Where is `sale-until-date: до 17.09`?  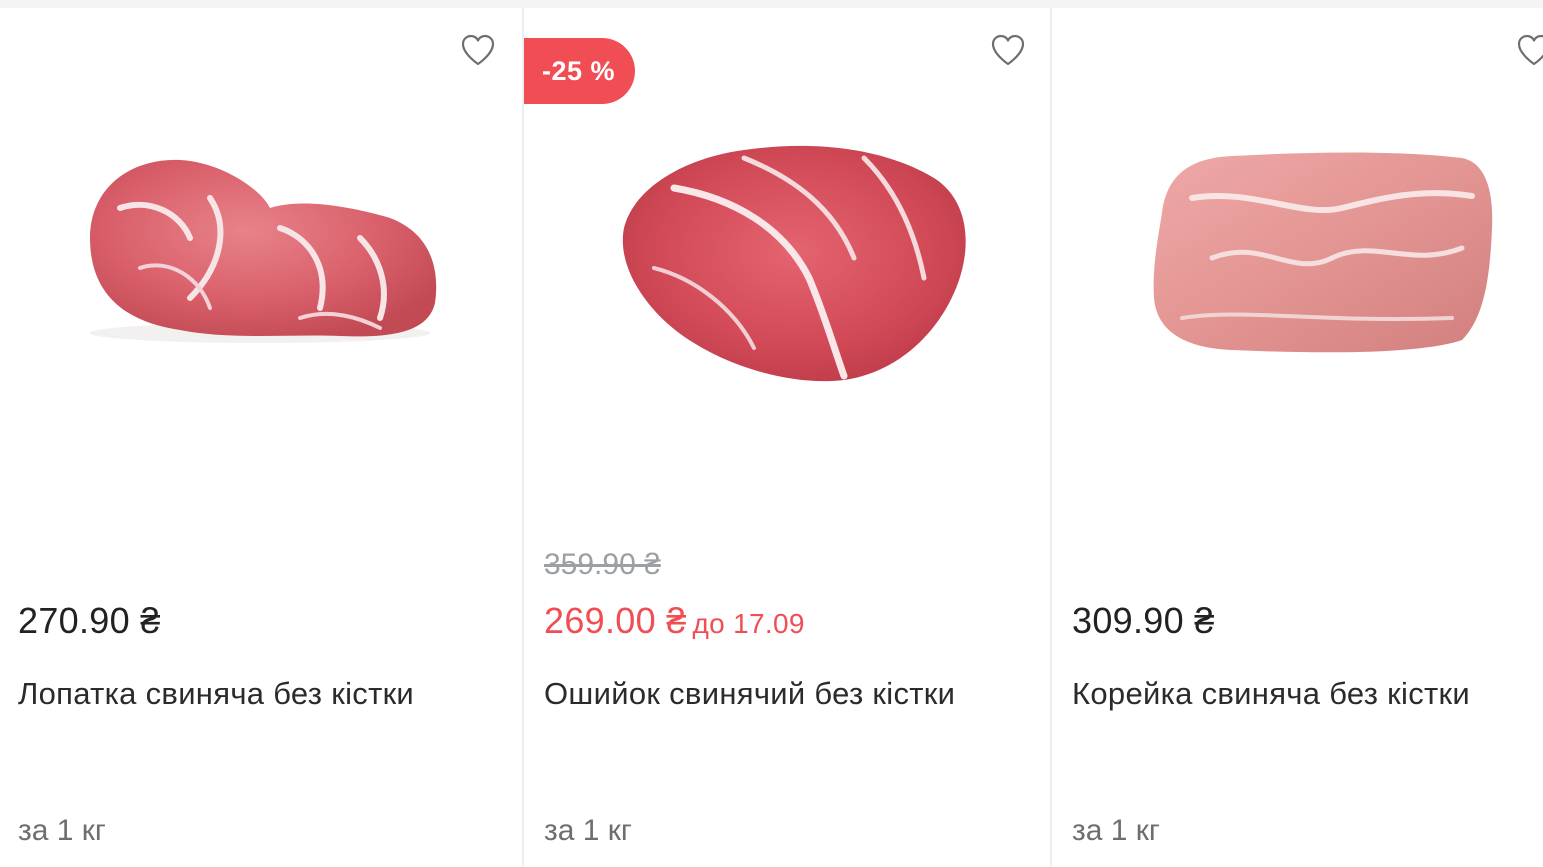
sale-until-date: до 17.09 is located at coordinates (748, 623).